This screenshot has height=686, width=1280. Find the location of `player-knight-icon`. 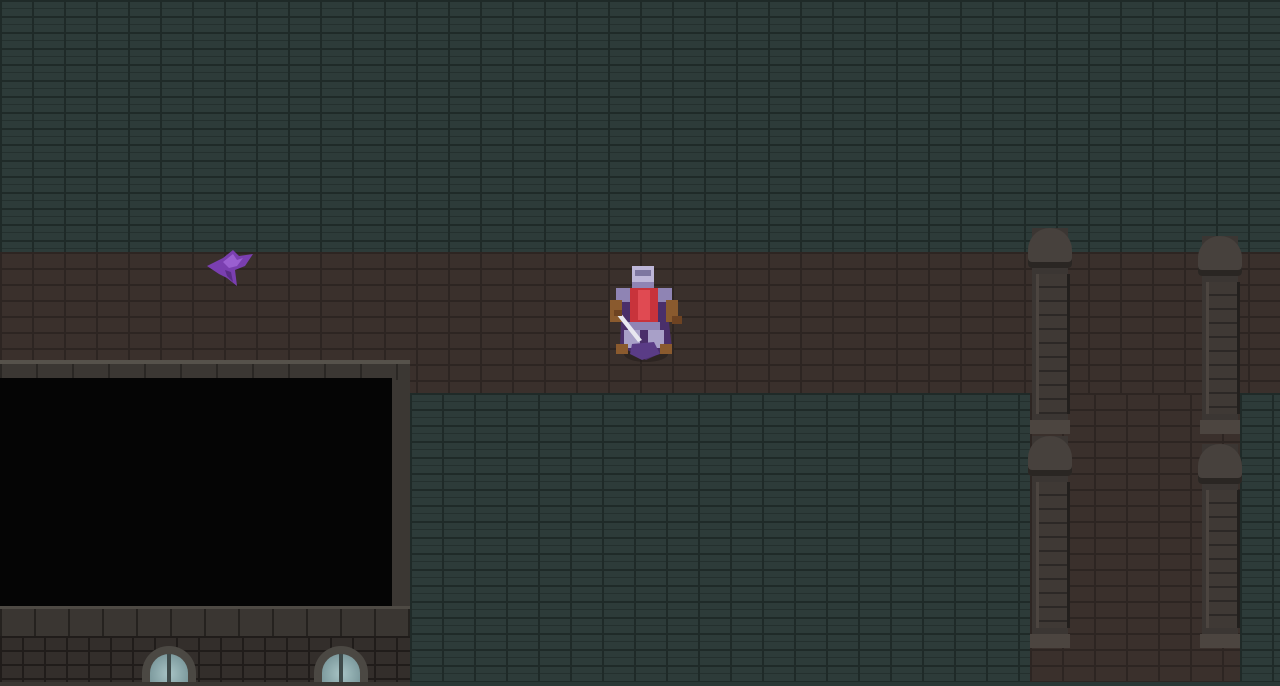

player-knight-icon is located at coordinates (644, 314).